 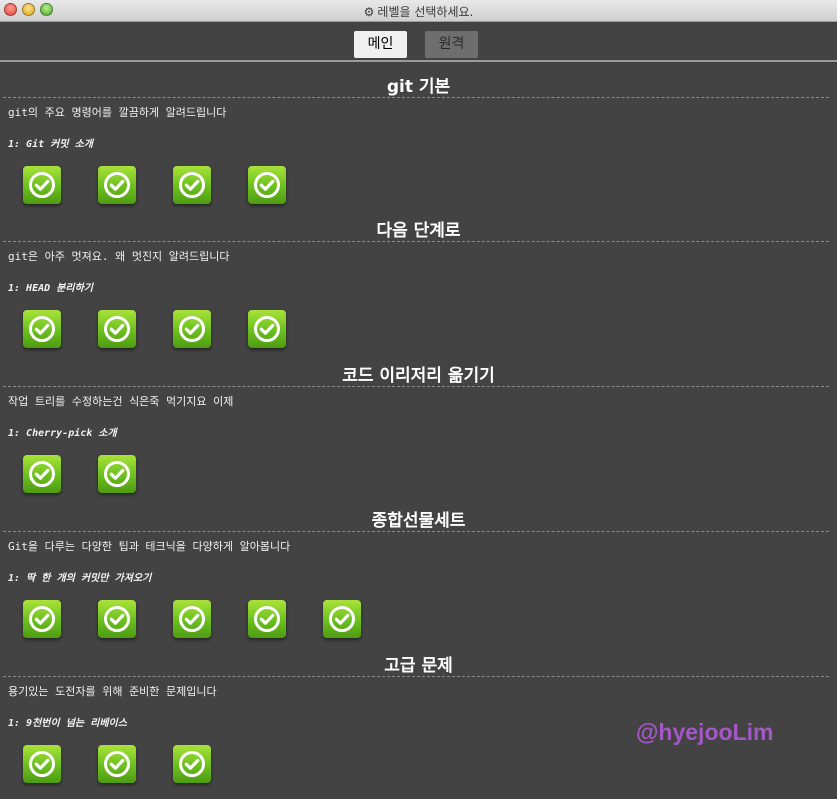 What do you see at coordinates (50, 144) in the screenshot?
I see `current-level-label: 1: Git 커밋 소개` at bounding box center [50, 144].